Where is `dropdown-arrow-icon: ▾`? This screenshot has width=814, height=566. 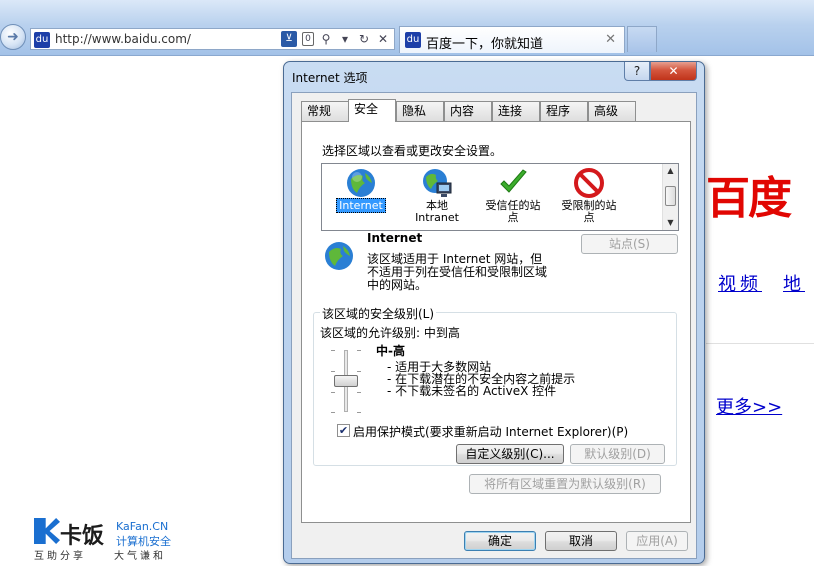
dropdown-arrow-icon: ▾ is located at coordinates (345, 39).